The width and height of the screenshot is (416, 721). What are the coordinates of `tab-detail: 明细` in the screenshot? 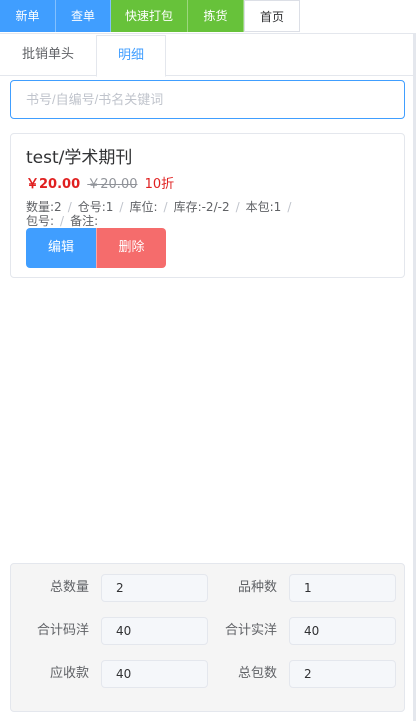 It's located at (131, 56).